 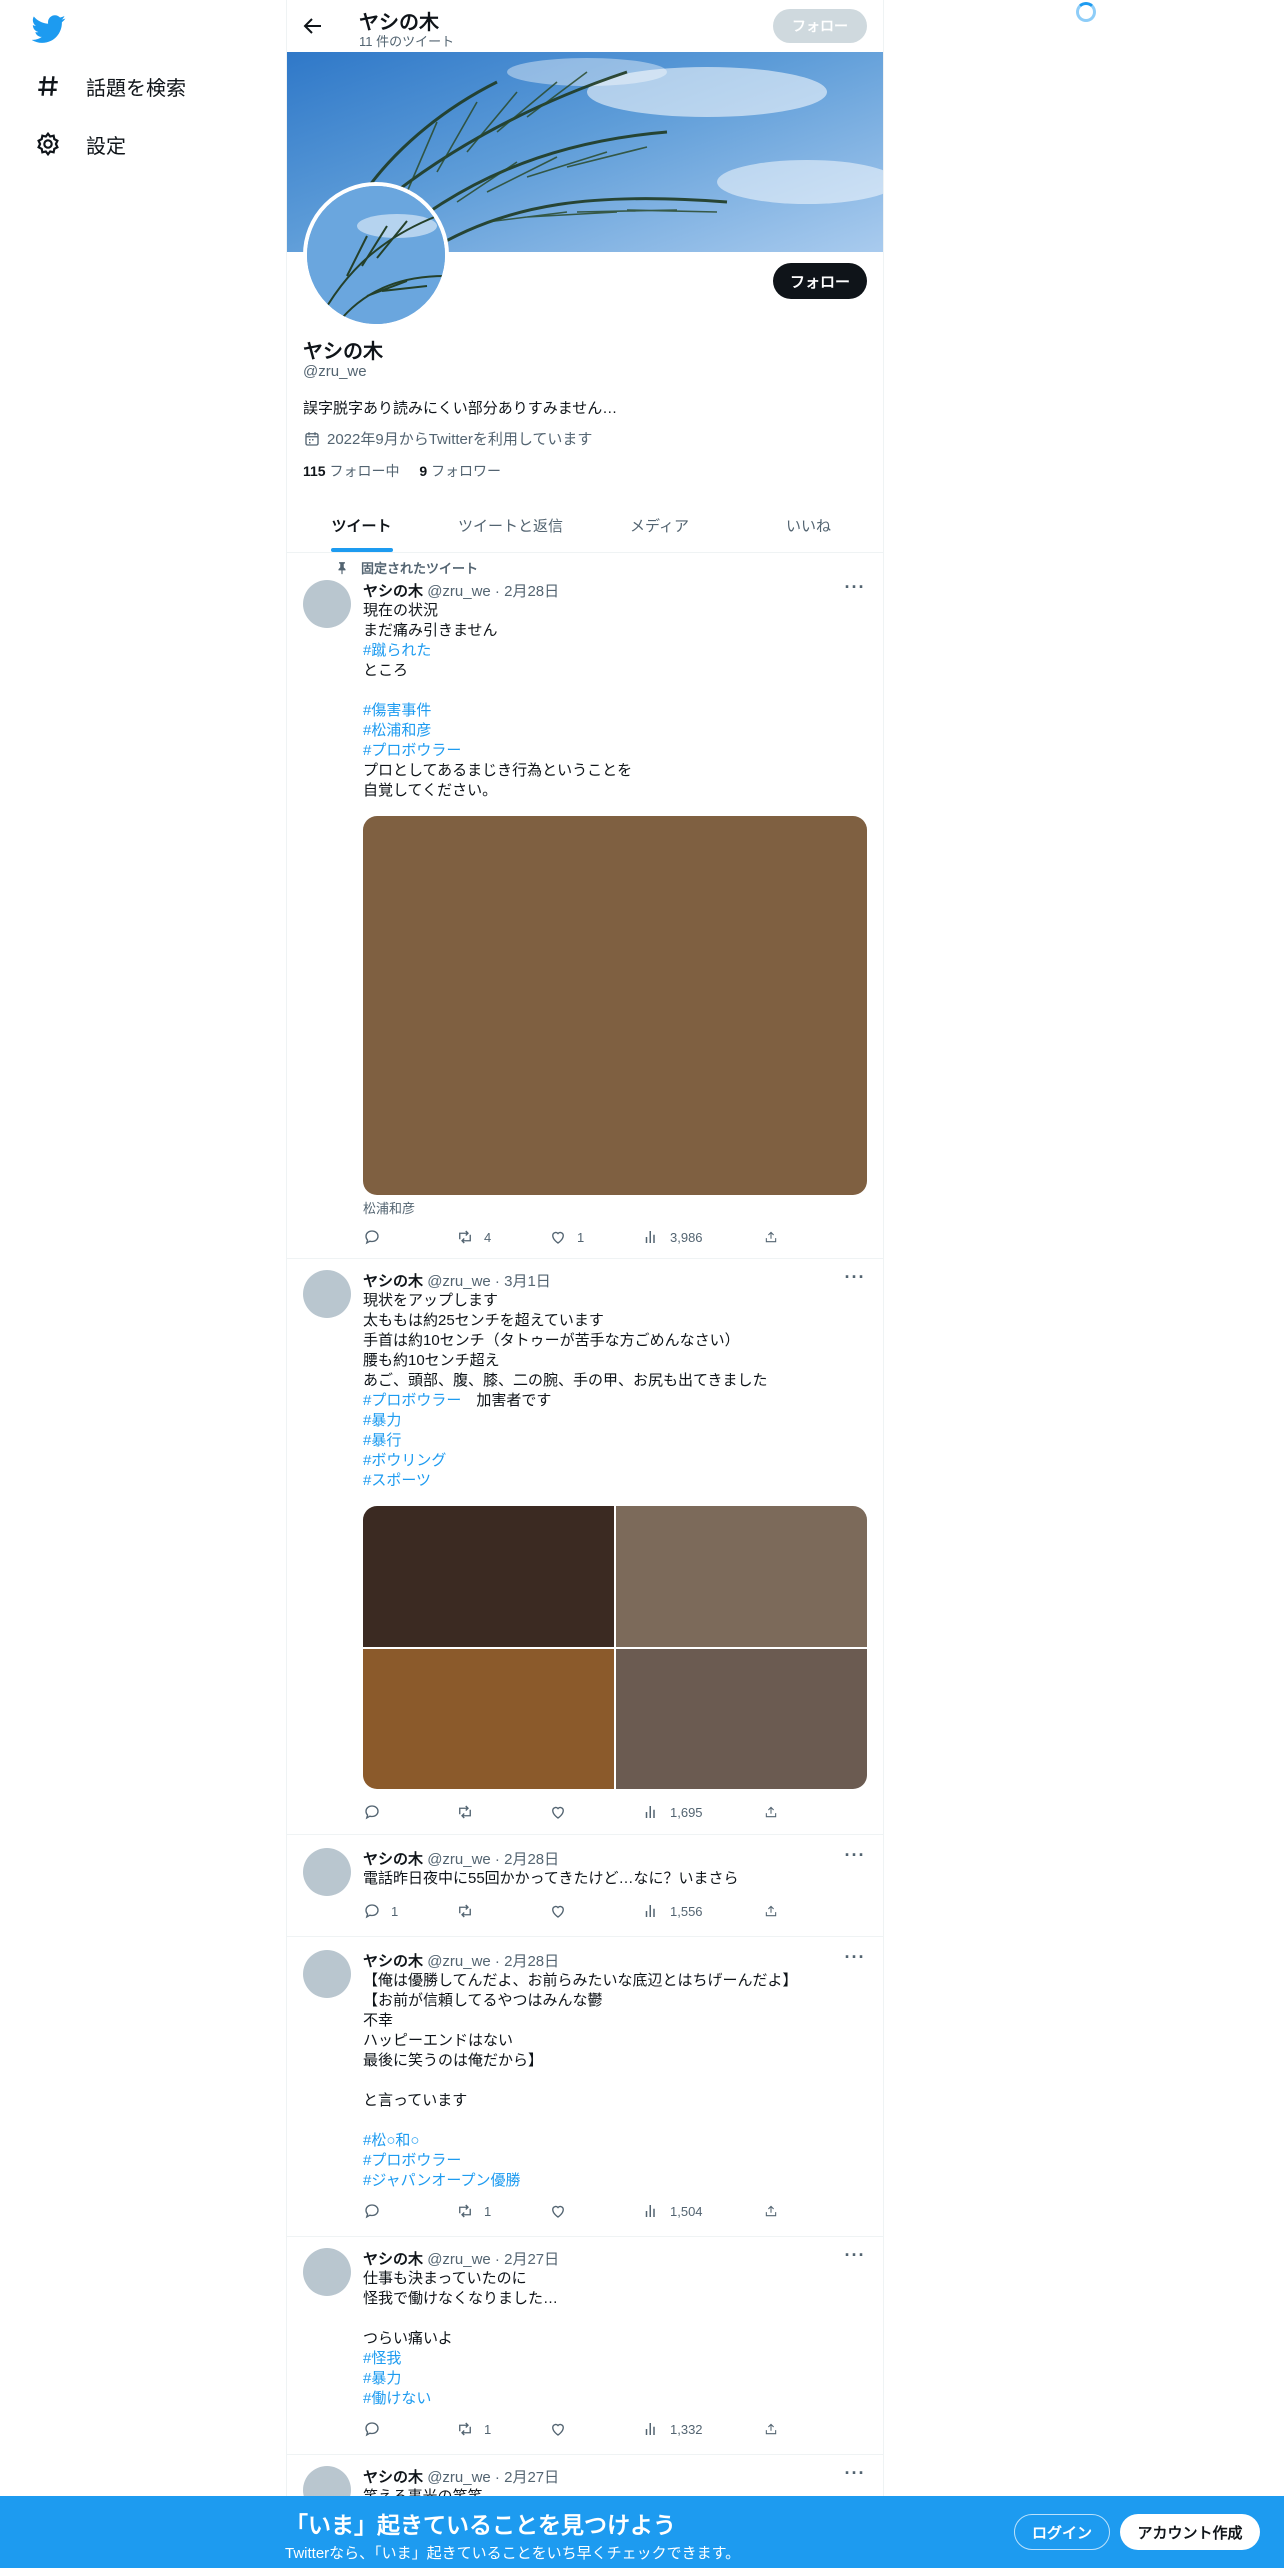 I want to click on followers-link: 9 フォロワー, so click(x=460, y=471).